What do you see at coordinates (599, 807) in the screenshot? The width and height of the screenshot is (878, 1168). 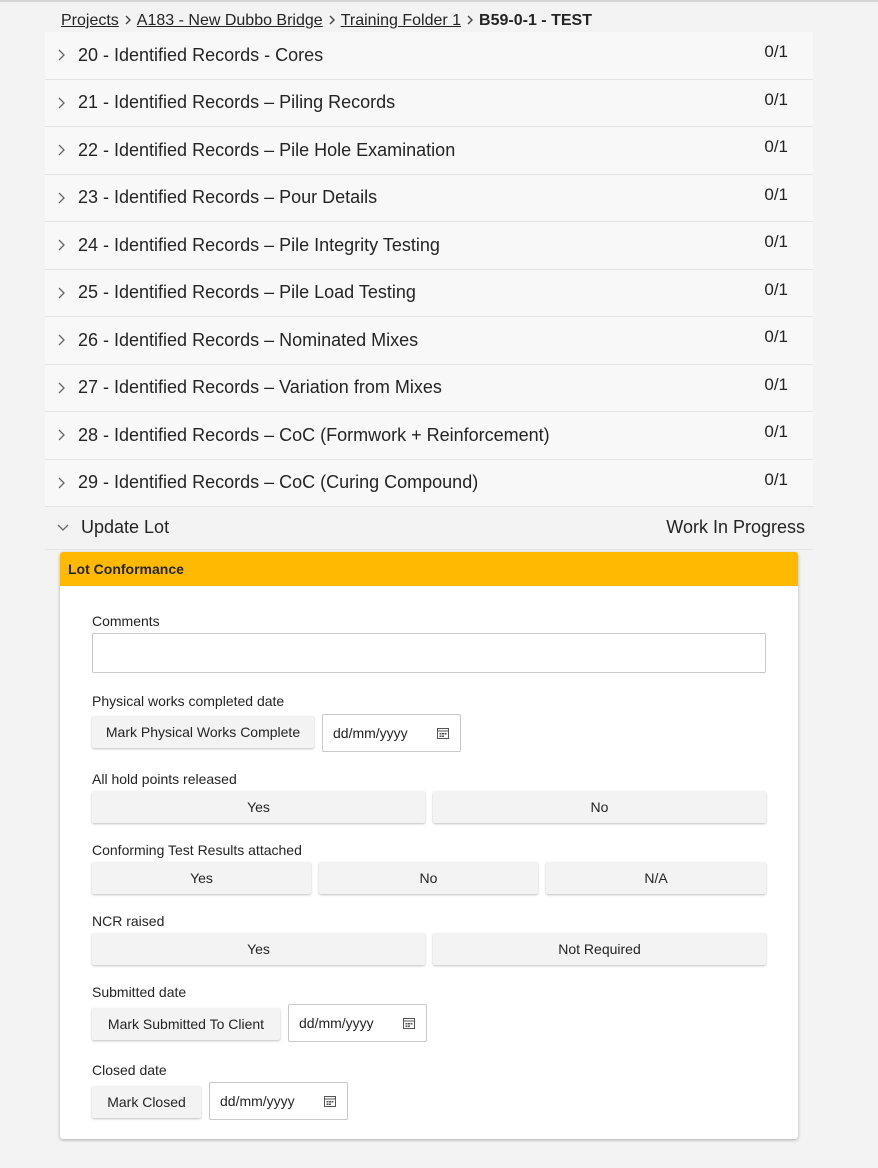 I see `hold-points-no-button: No` at bounding box center [599, 807].